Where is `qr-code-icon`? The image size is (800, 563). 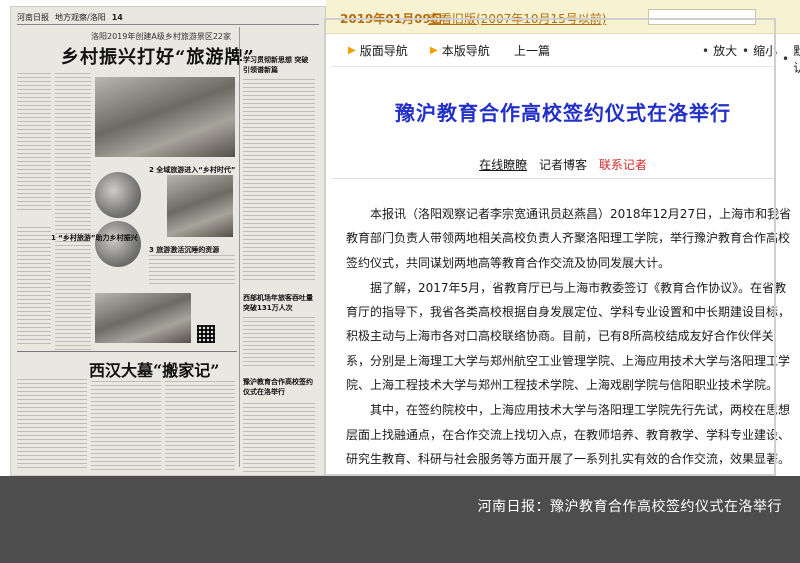
qr-code-icon is located at coordinates (206, 334).